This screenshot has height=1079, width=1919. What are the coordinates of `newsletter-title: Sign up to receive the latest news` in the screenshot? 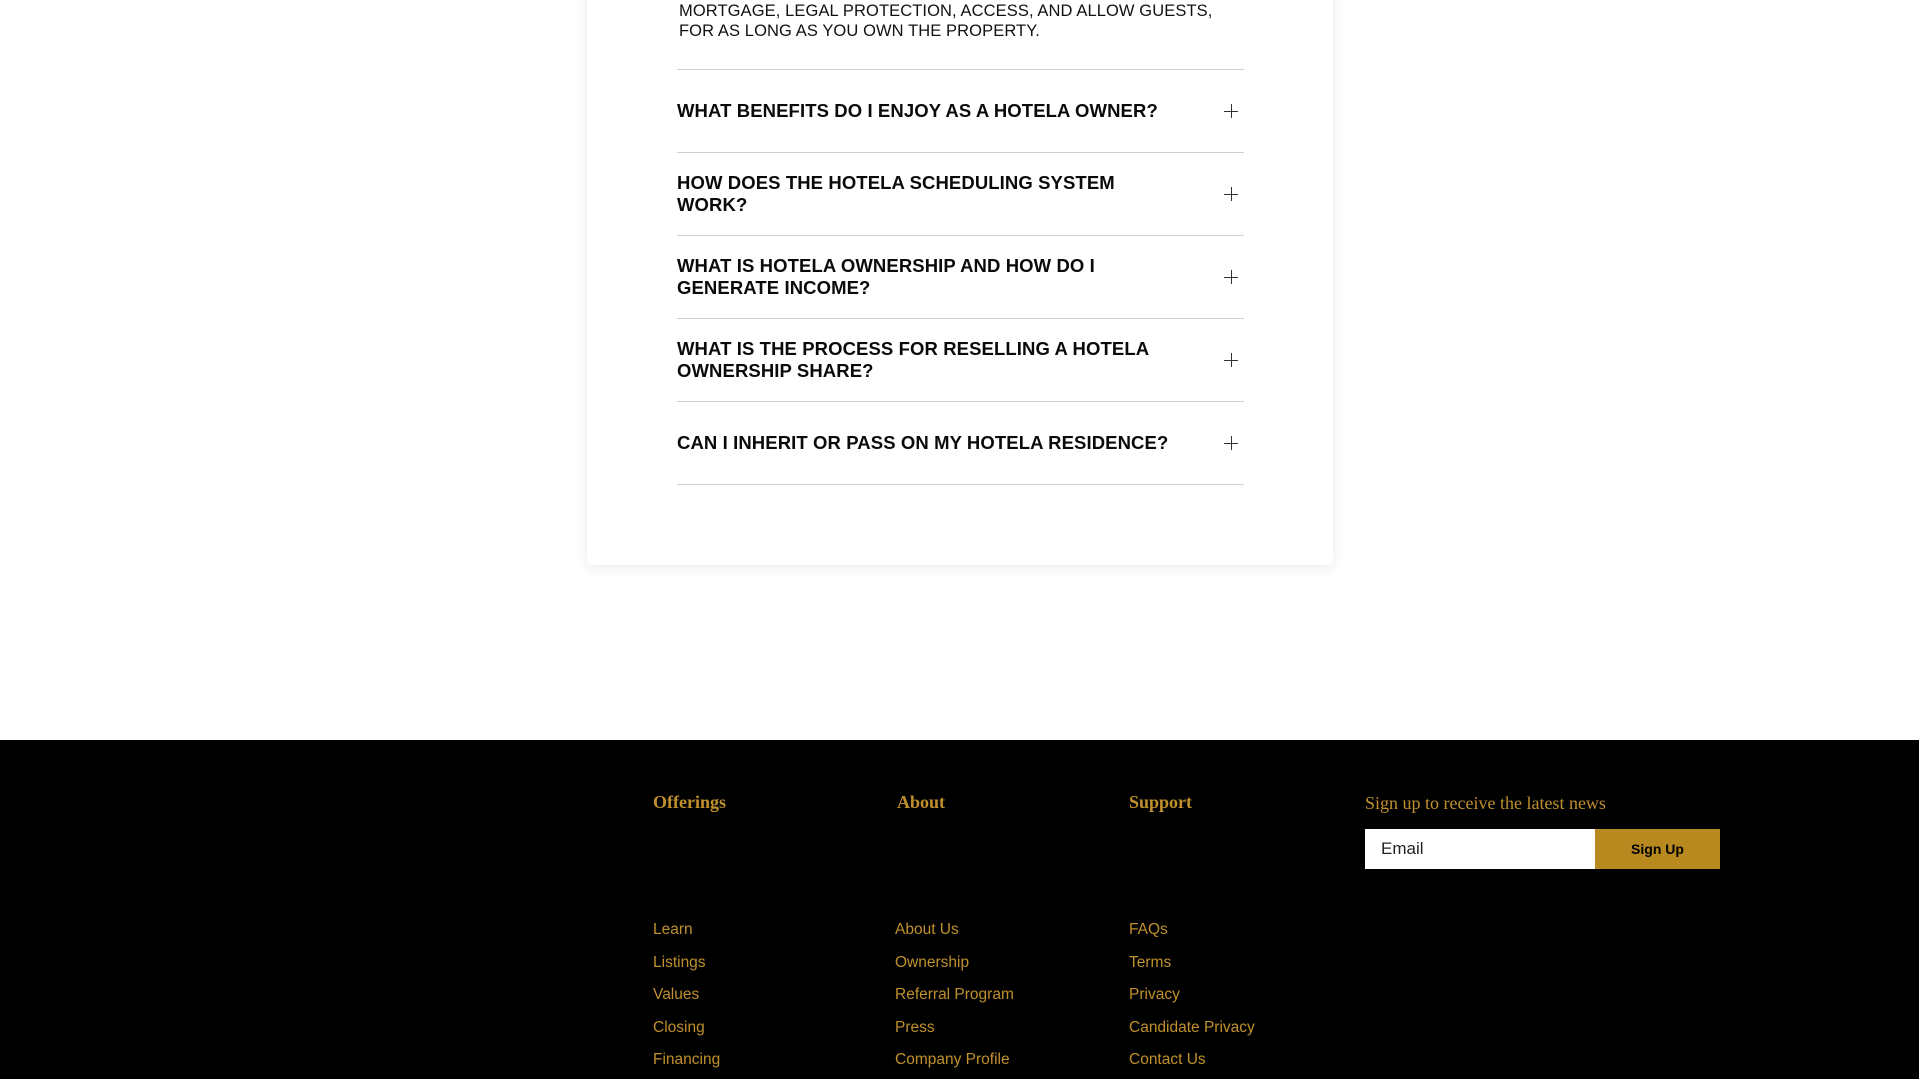 It's located at (1485, 803).